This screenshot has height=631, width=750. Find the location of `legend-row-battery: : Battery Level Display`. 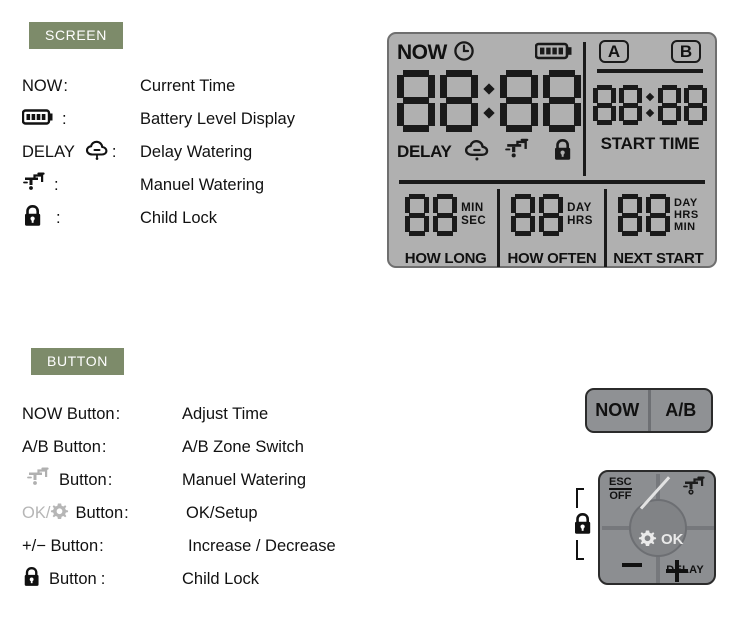

legend-row-battery: : Battery Level Display is located at coordinates (158, 119).